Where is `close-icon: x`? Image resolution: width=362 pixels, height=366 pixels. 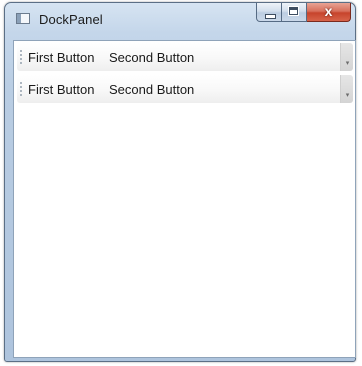 close-icon: x is located at coordinates (328, 11).